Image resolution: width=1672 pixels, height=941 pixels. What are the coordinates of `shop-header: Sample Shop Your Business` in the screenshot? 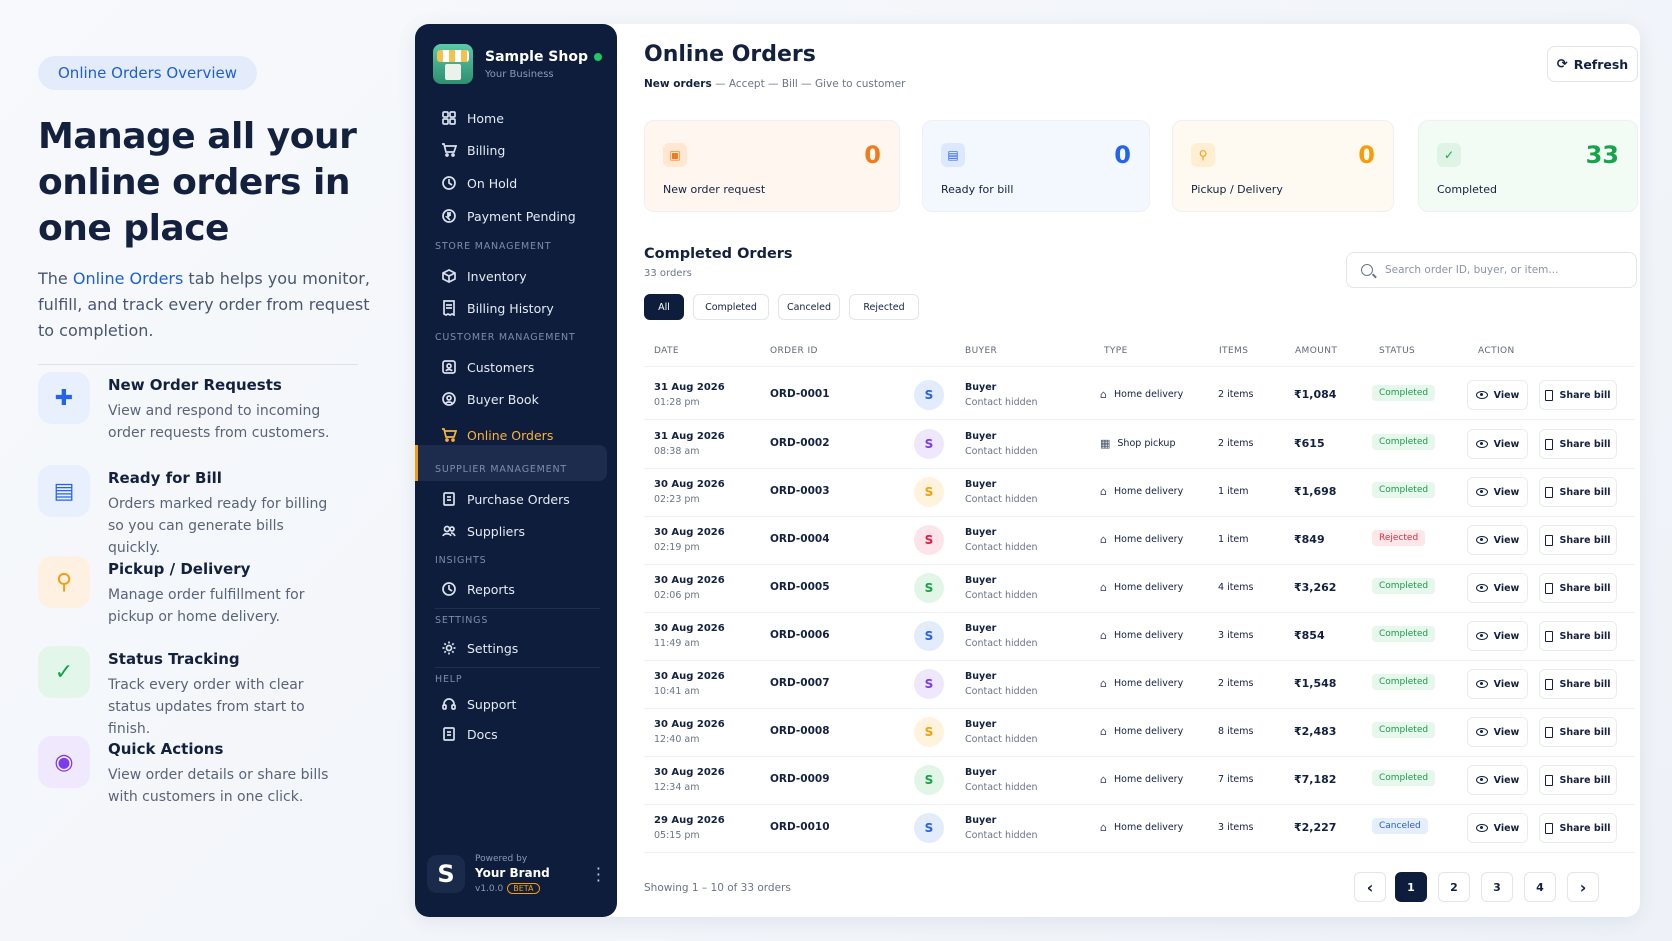 It's located at (517, 64).